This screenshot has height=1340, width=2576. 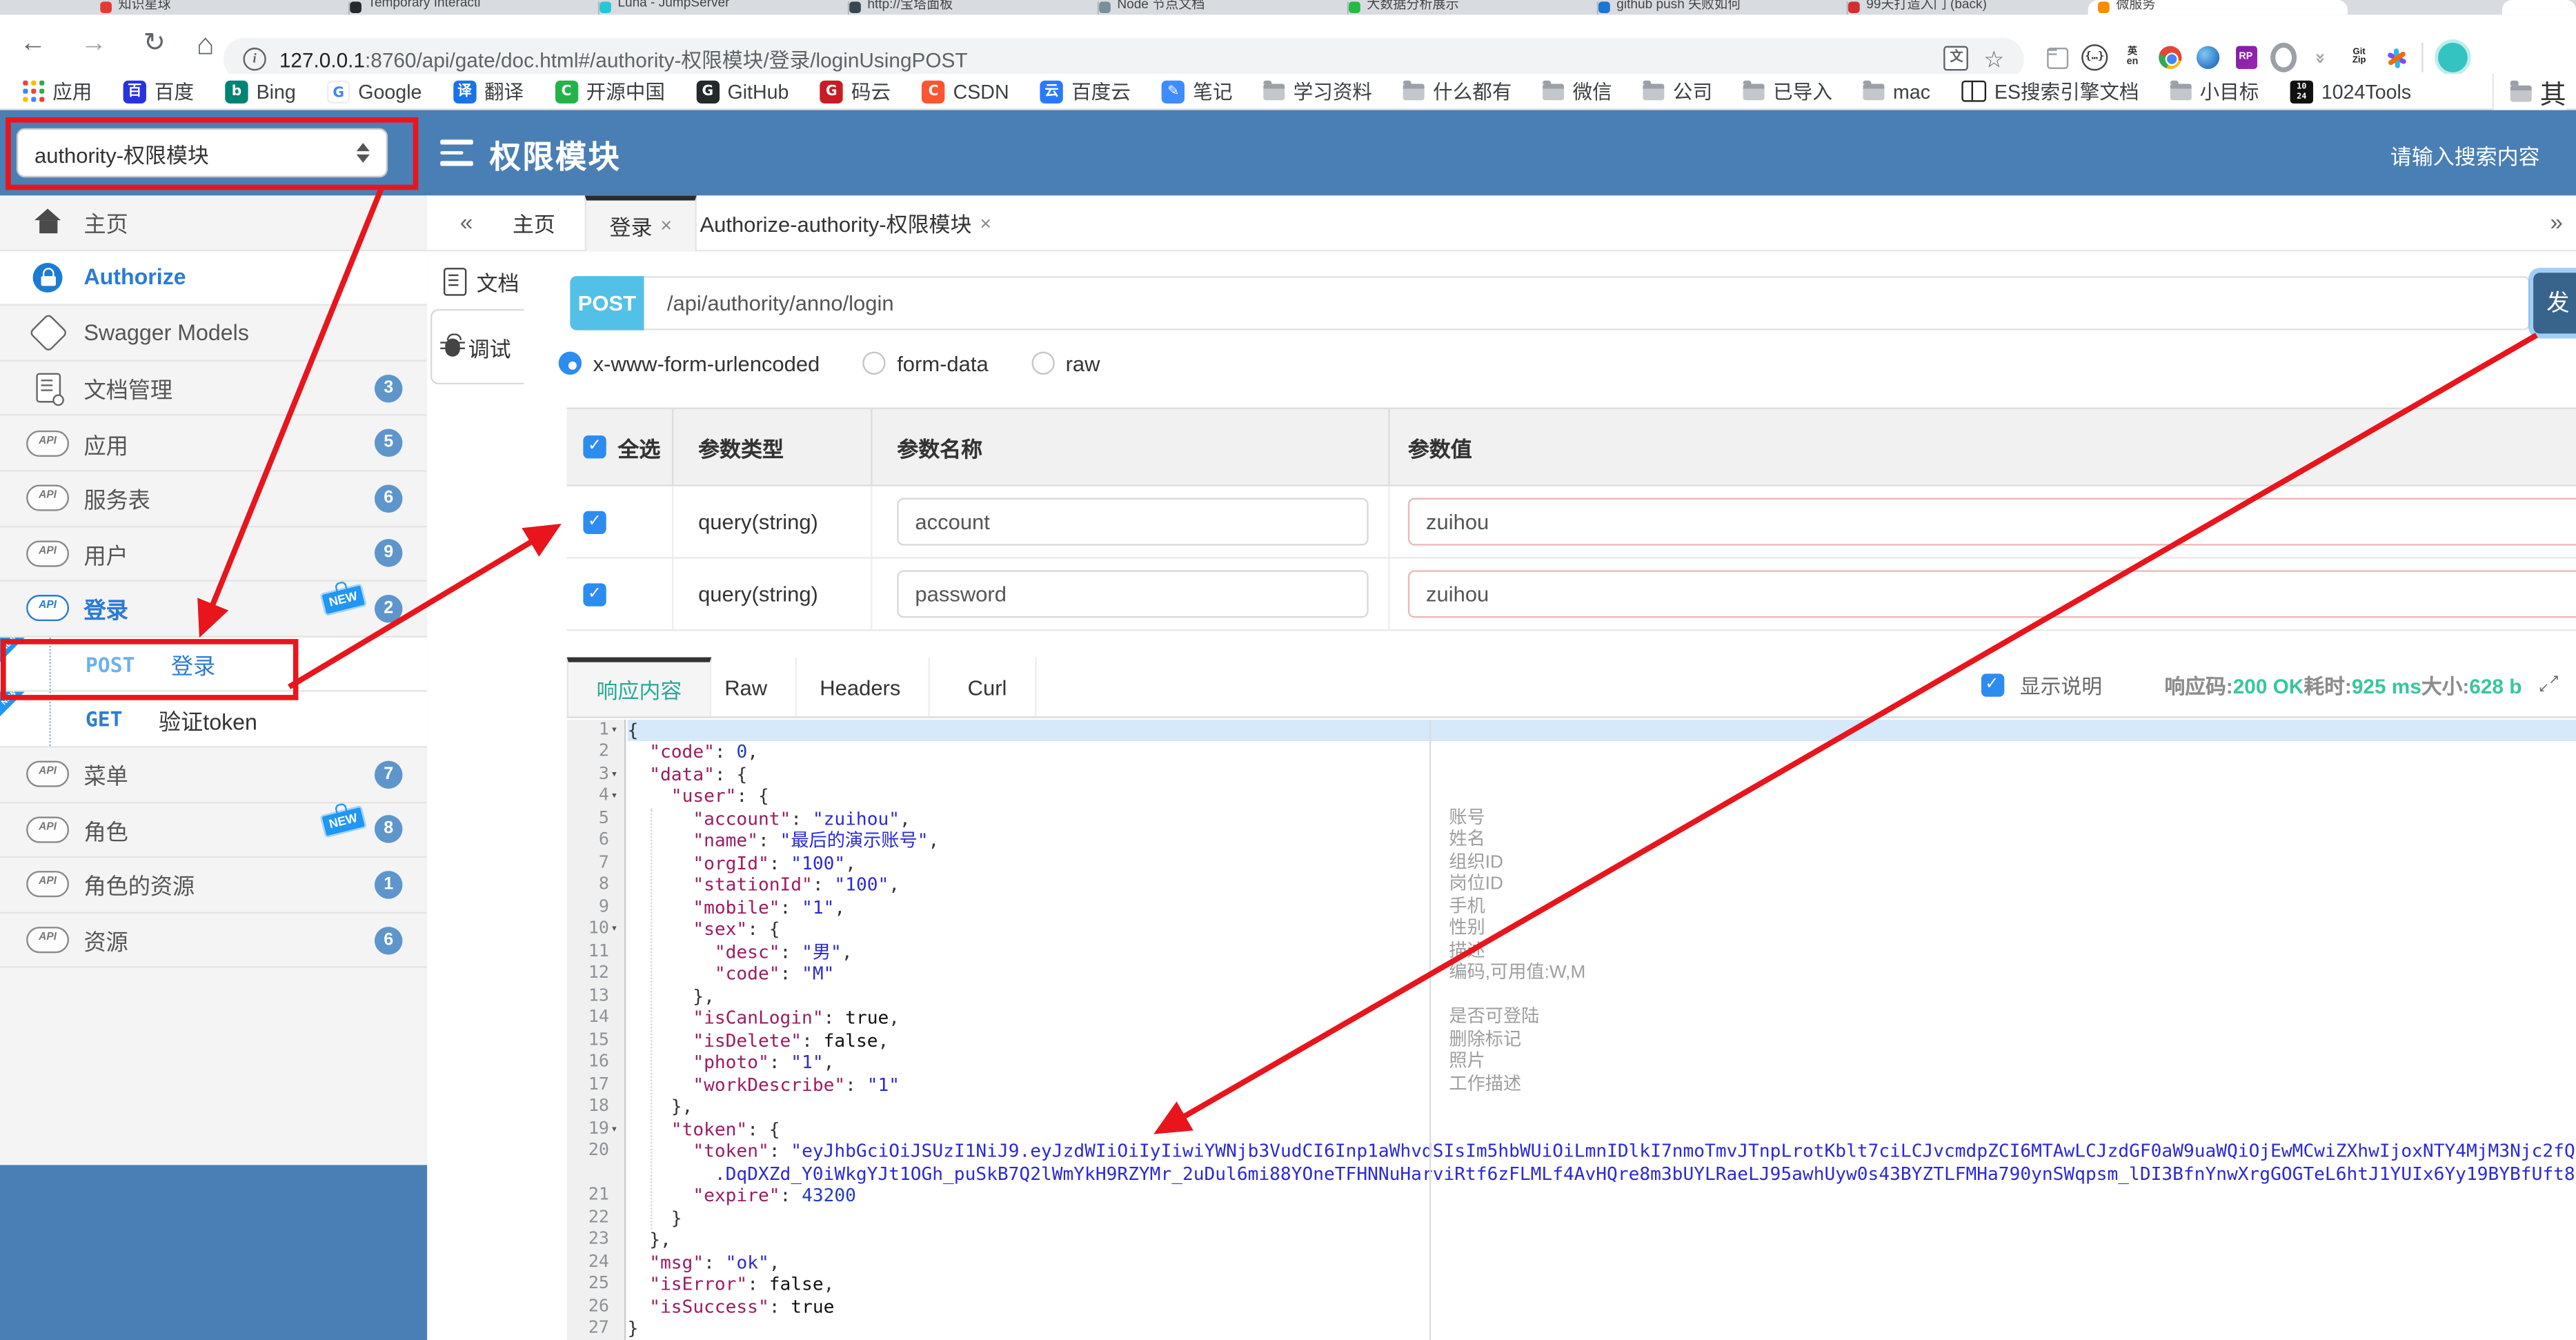 What do you see at coordinates (1787, 91) in the screenshot?
I see `bookmark-item: 已导入` at bounding box center [1787, 91].